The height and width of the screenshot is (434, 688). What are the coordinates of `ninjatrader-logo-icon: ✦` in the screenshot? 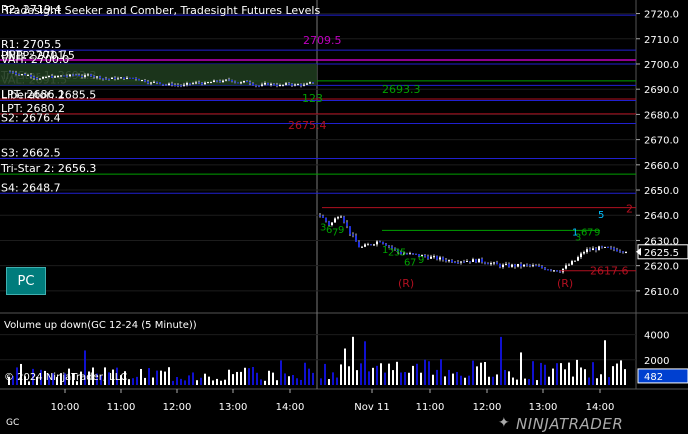 It's located at (504, 423).